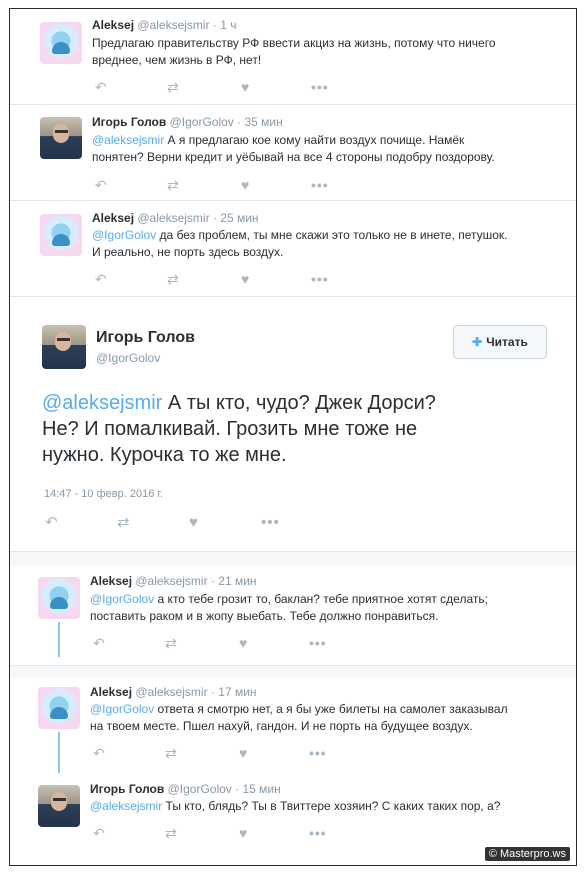 The width and height of the screenshot is (586, 874). What do you see at coordinates (230, 429) in the screenshot?
I see `tweet-text-line: Не? И помалкивай. Грозить мне тоже не` at bounding box center [230, 429].